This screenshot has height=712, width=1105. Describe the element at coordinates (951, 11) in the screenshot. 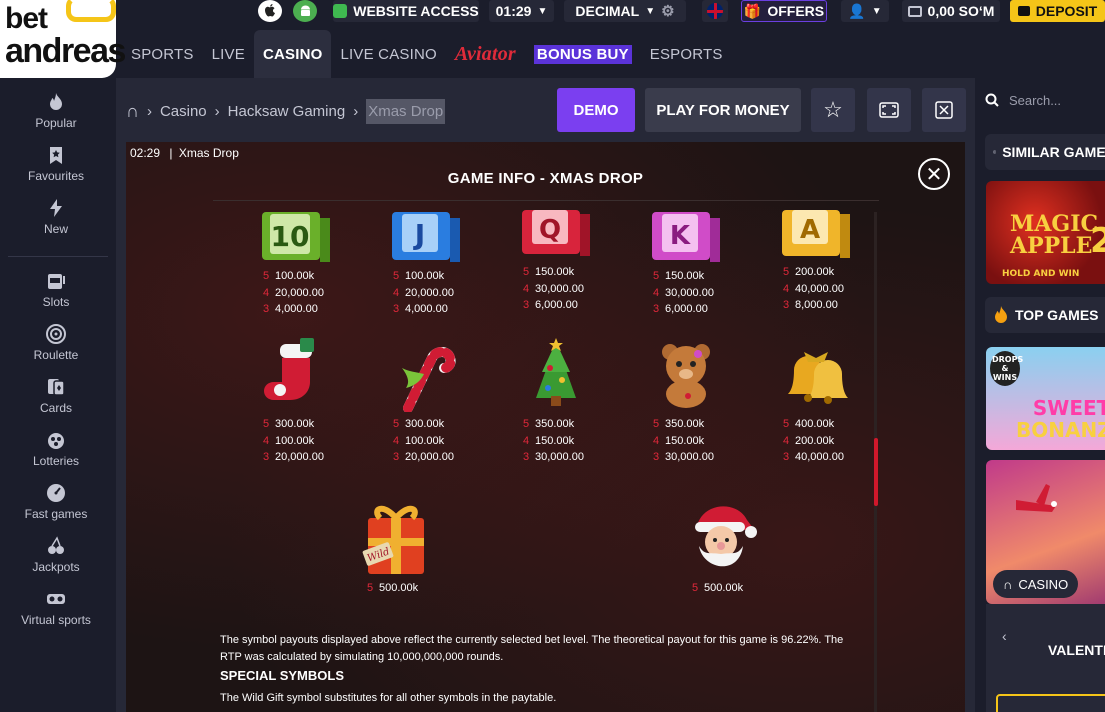

I see `balance-display: 0,00 SOʻM` at that location.